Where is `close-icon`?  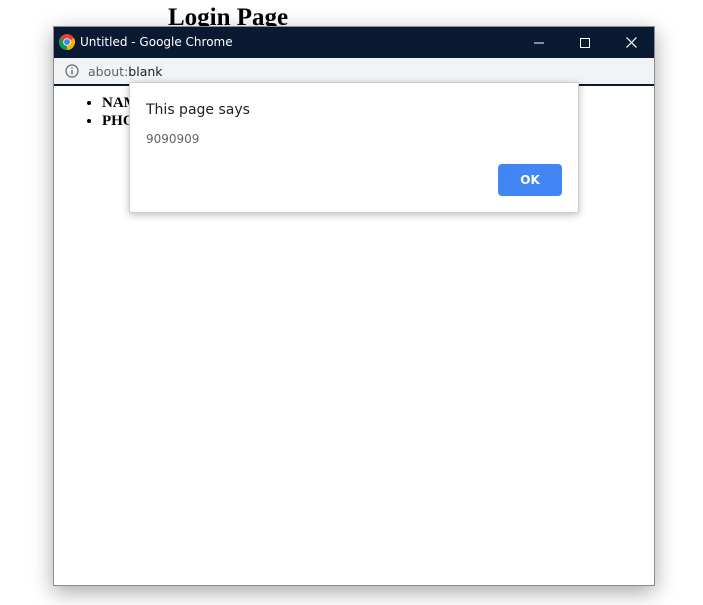 close-icon is located at coordinates (631, 42).